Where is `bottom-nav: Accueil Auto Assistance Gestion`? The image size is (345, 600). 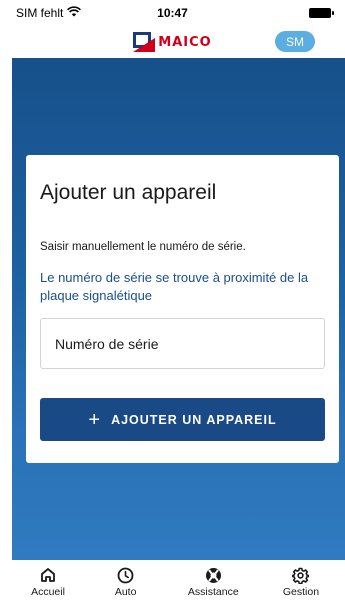
bottom-nav: Accueil Auto Assistance Gestion is located at coordinates (172, 580).